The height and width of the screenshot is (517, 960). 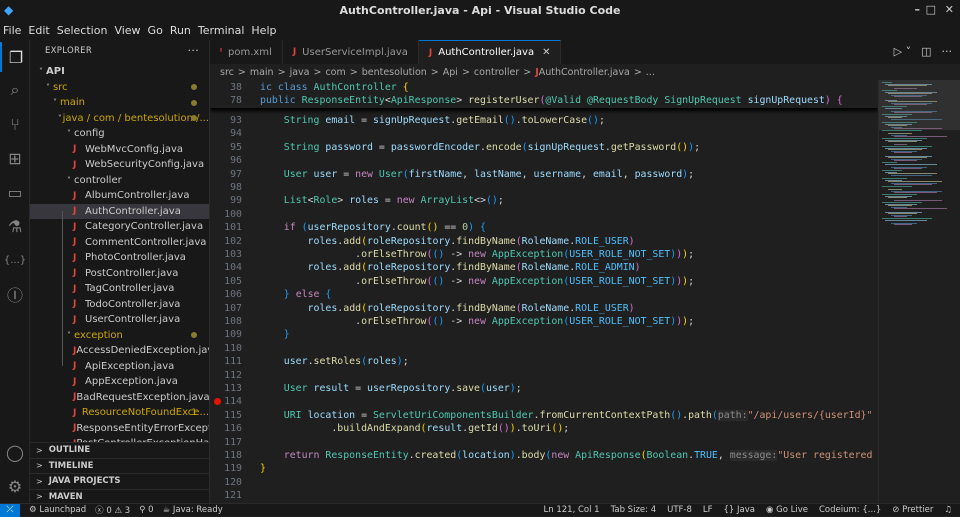 What do you see at coordinates (119, 258) in the screenshot?
I see `file-item: J PhotoController.java` at bounding box center [119, 258].